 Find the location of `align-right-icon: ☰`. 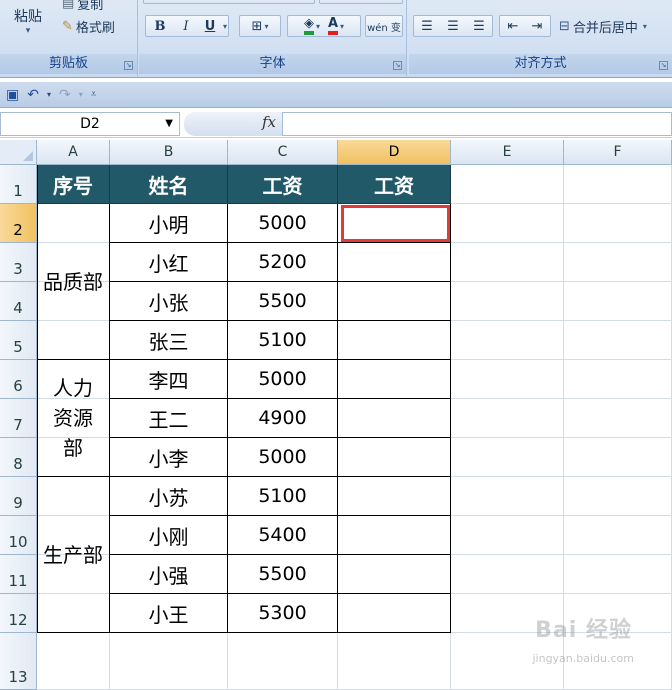

align-right-icon: ☰ is located at coordinates (479, 26).